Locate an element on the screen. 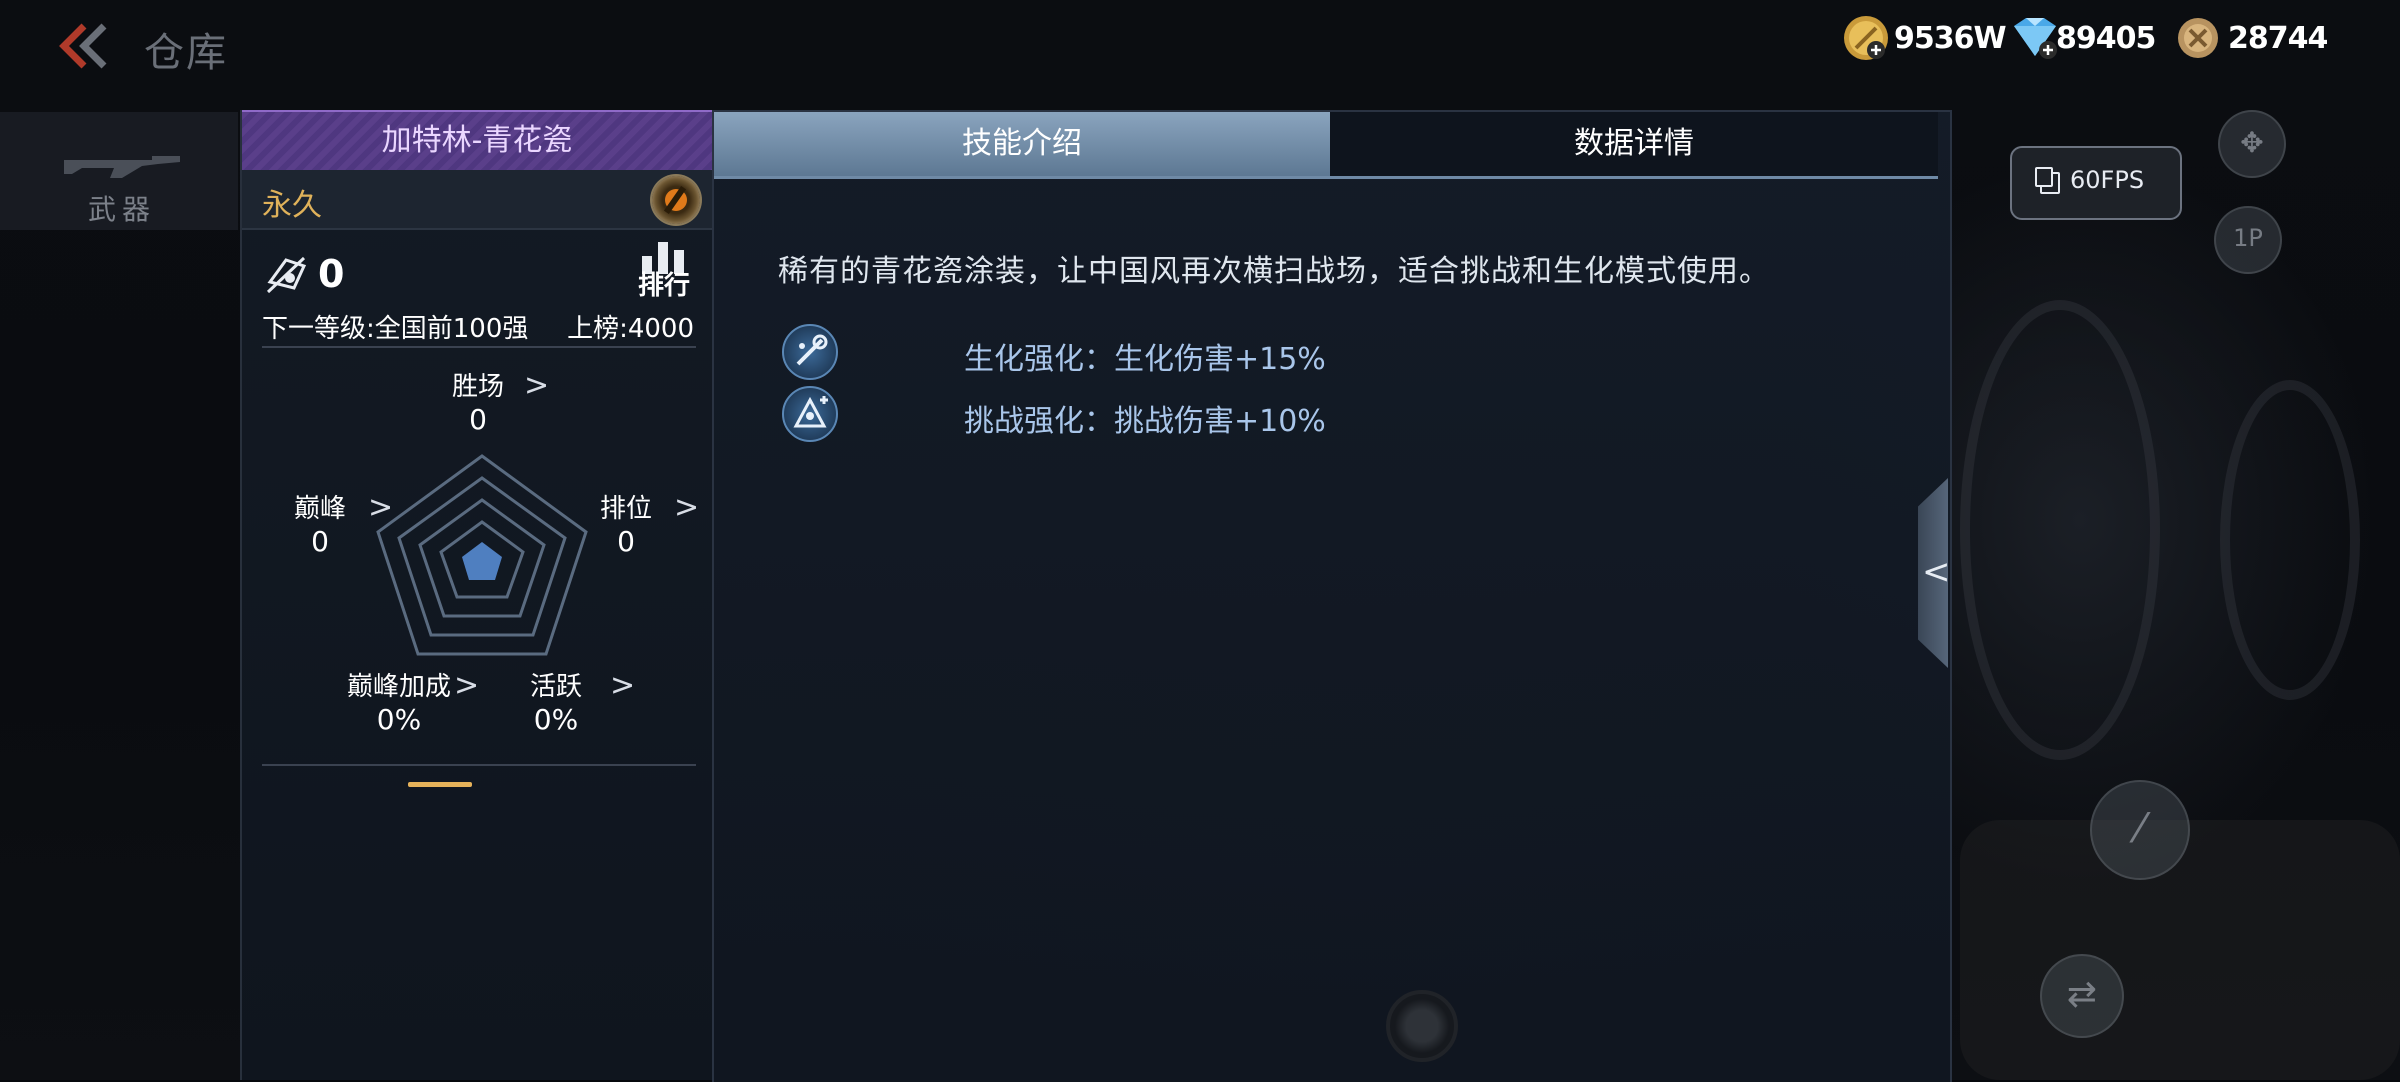 This screenshot has height=1082, width=2400. stats-radar-chart is located at coordinates (482, 555).